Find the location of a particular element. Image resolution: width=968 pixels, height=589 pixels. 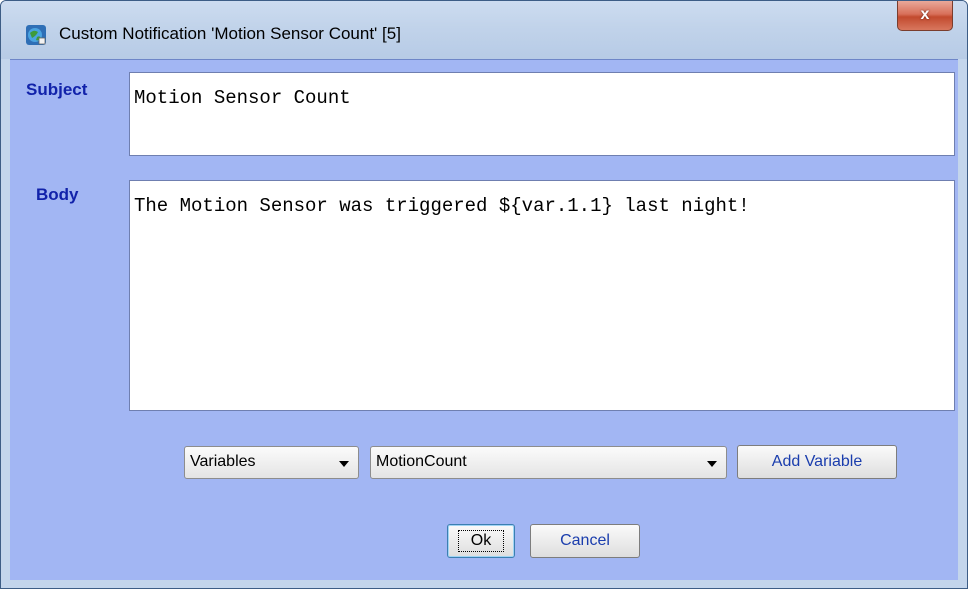

variable-select: MotionCount is located at coordinates (548, 462).